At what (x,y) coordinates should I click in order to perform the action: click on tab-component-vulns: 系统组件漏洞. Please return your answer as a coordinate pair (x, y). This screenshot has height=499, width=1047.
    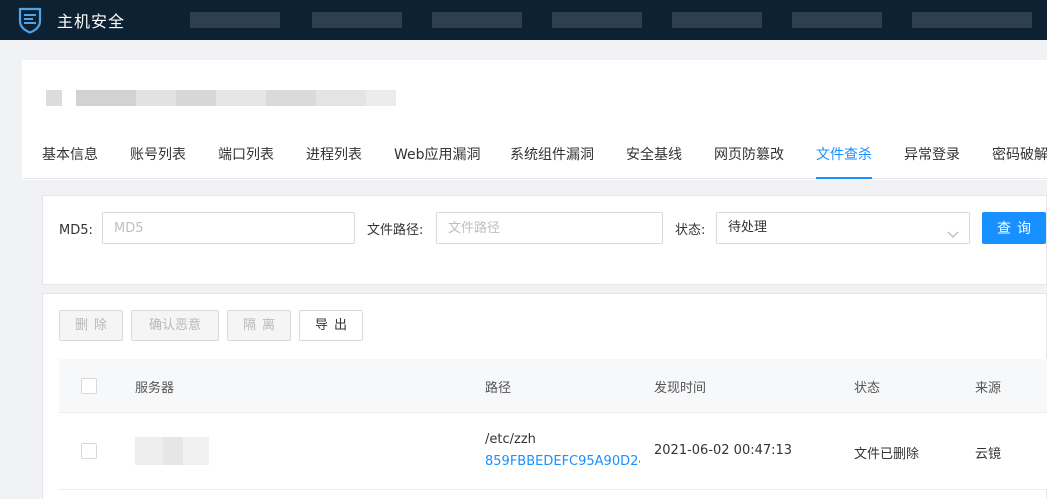
    Looking at the image, I should click on (552, 155).